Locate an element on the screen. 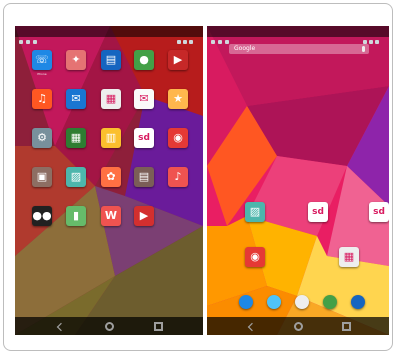 The image size is (396, 353). app-icon-games: ● is located at coordinates (144, 60).